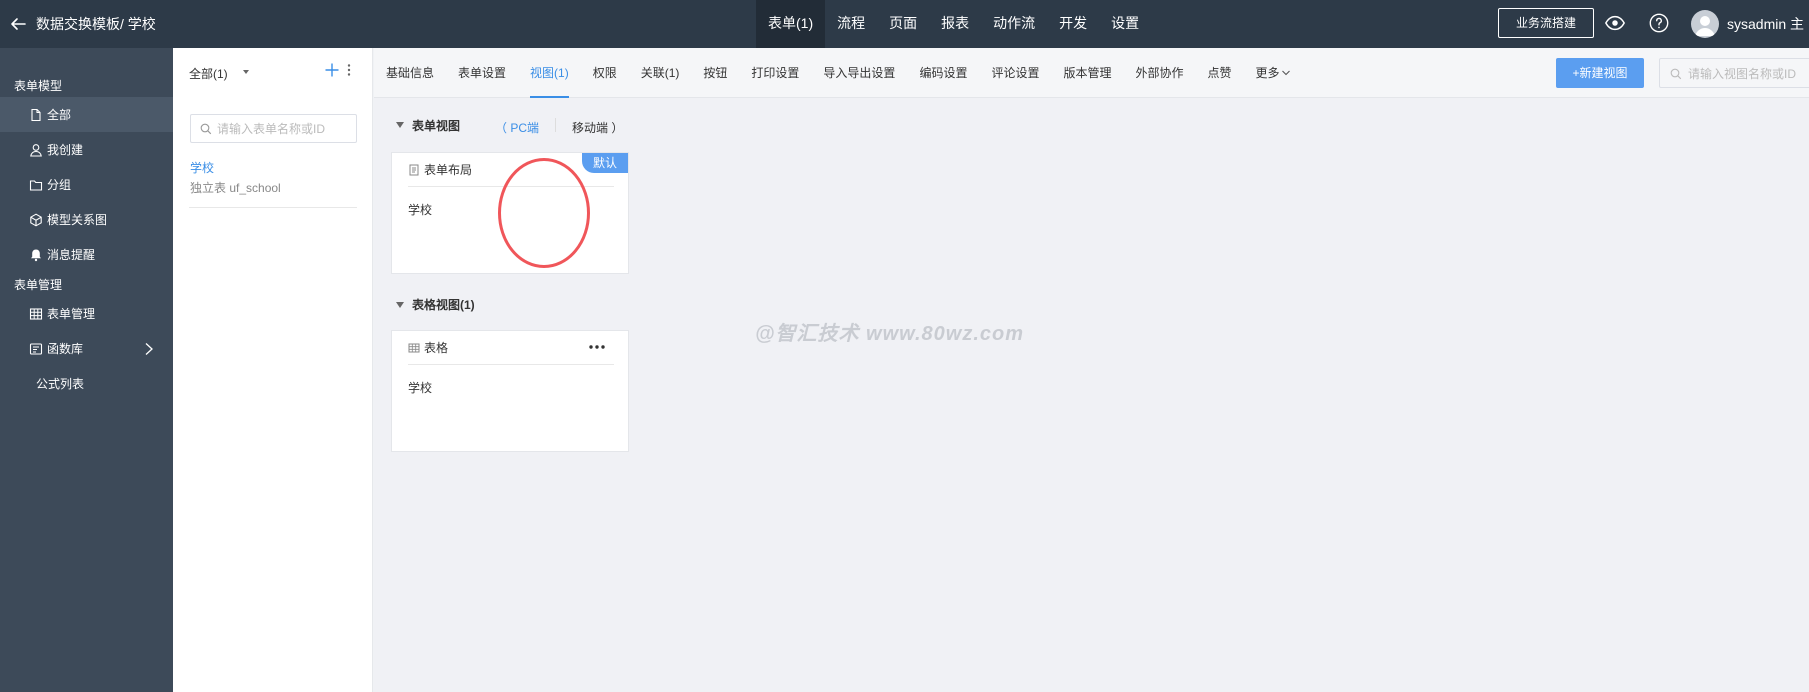 Image resolution: width=1809 pixels, height=692 pixels. What do you see at coordinates (65, 349) in the screenshot?
I see `sidebar-item-label: 函数库` at bounding box center [65, 349].